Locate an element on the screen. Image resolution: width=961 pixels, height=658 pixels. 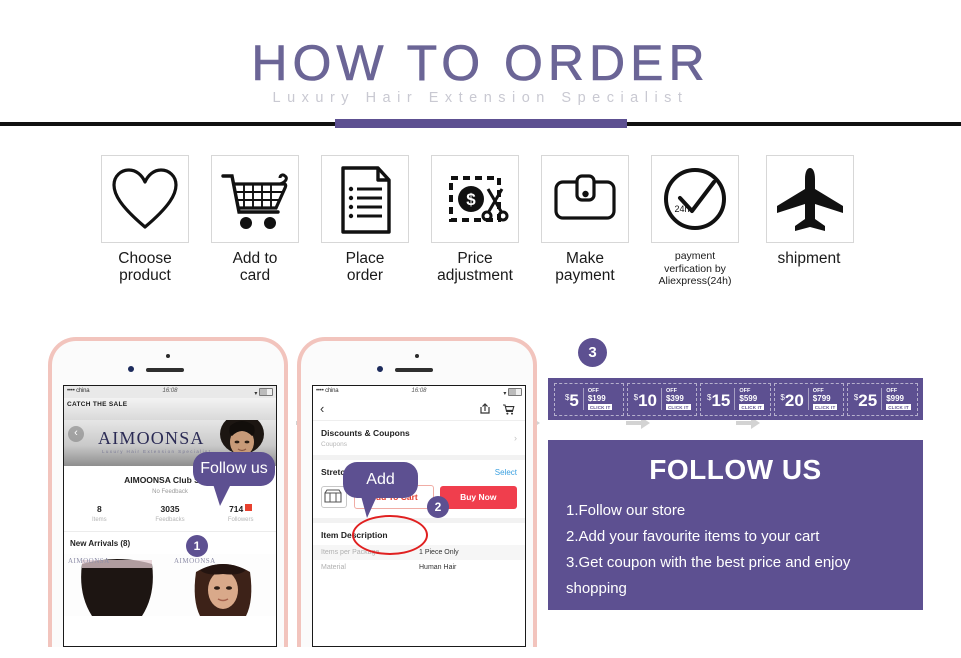
highlight-circle is located at coordinates (390, 535).